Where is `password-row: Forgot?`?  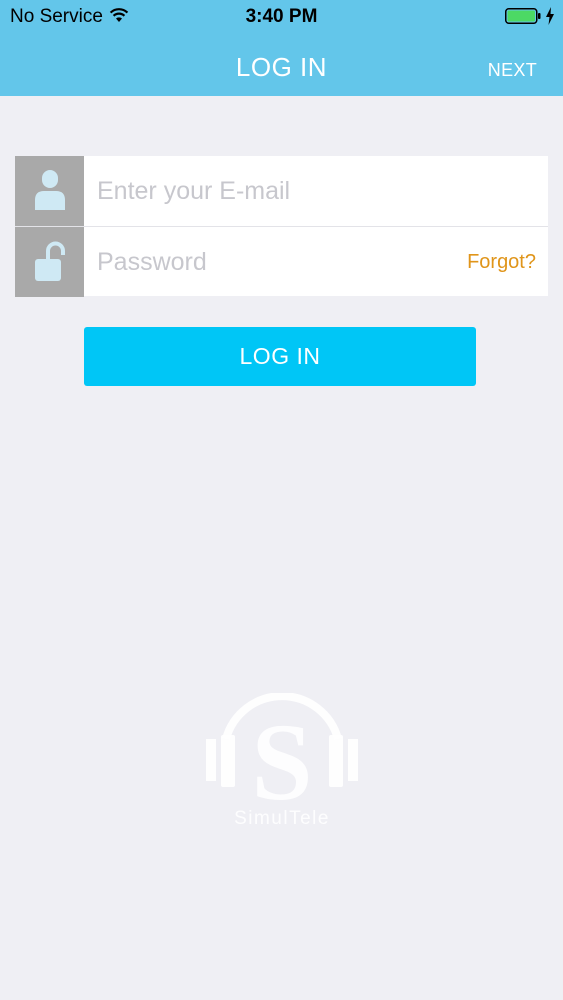
password-row: Forgot? is located at coordinates (281, 261).